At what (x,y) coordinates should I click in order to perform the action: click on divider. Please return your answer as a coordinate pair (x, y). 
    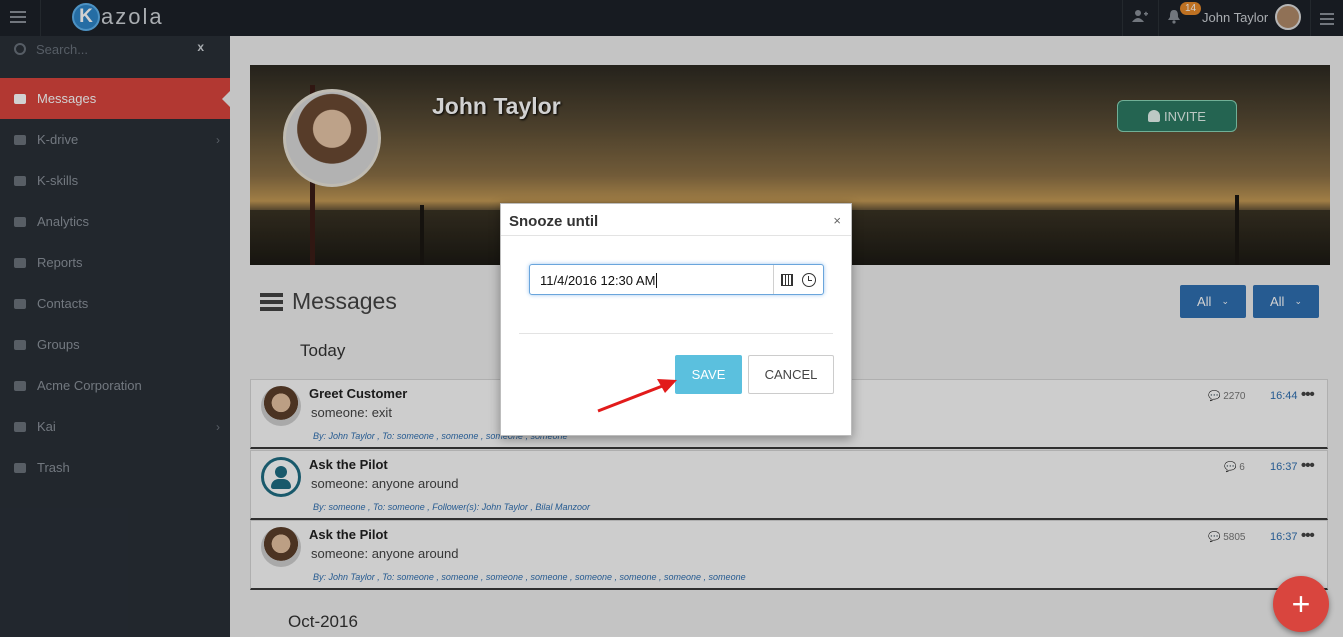
    Looking at the image, I should click on (676, 333).